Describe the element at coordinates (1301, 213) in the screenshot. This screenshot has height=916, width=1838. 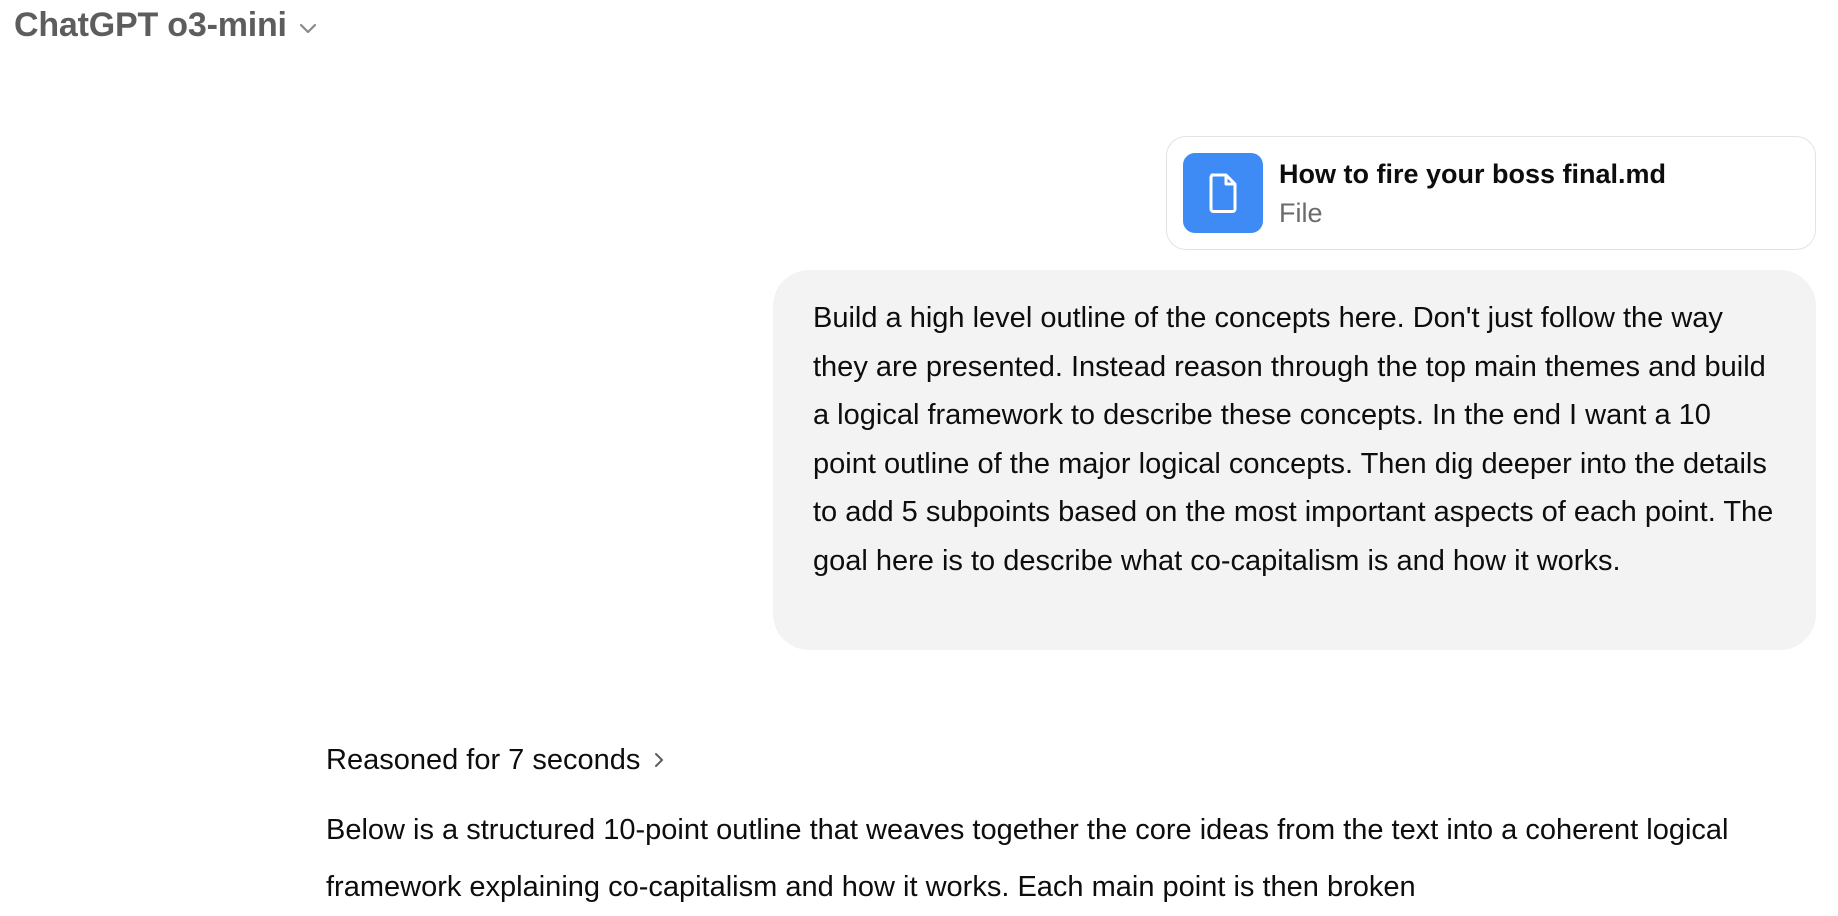
I see `file-type-label: File` at that location.